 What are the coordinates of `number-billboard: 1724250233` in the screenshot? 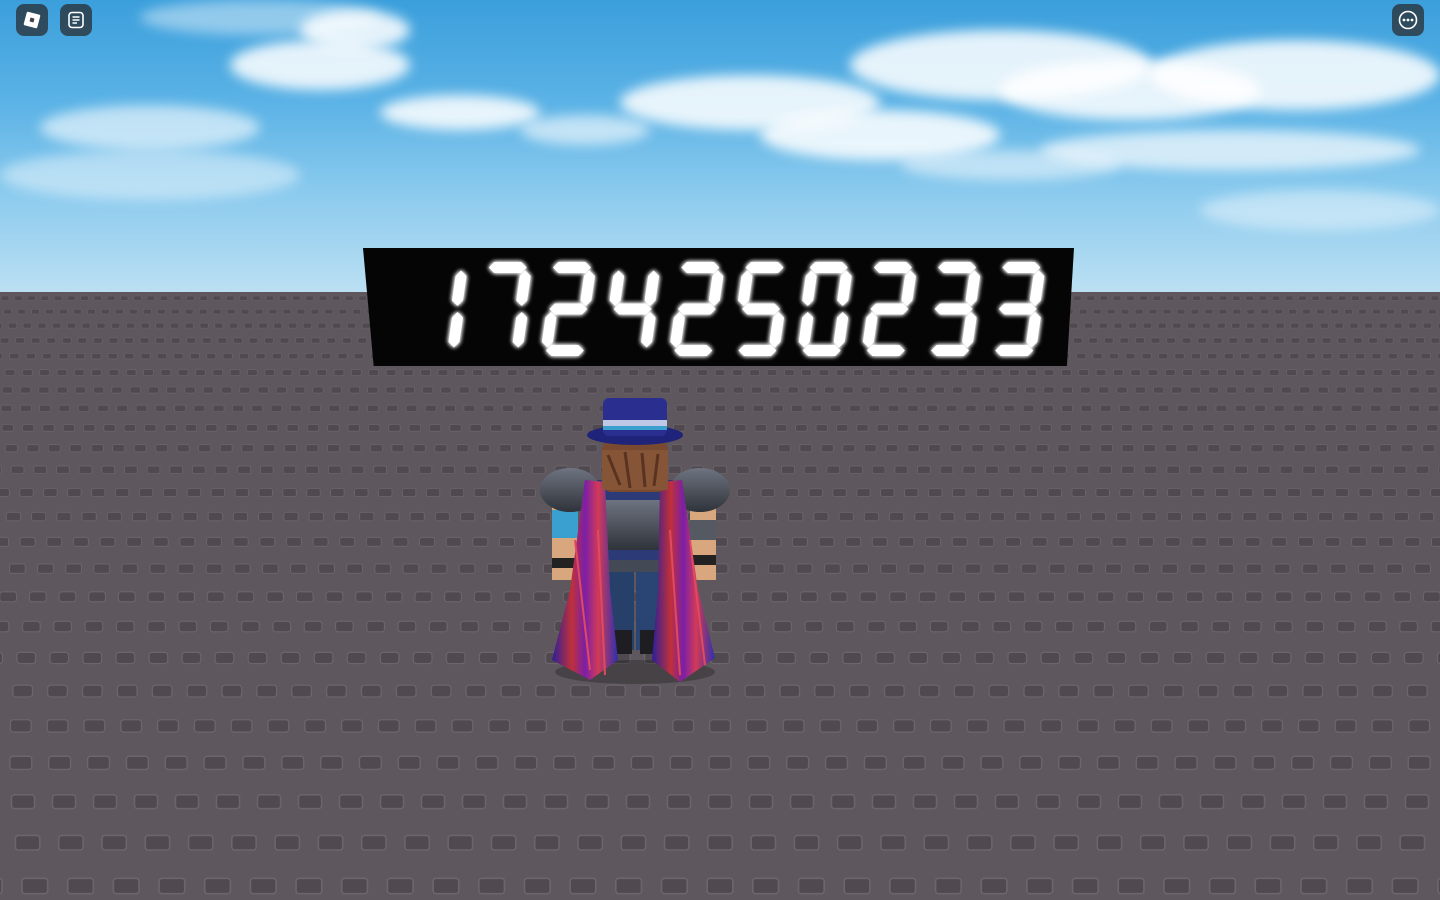 It's located at (718, 307).